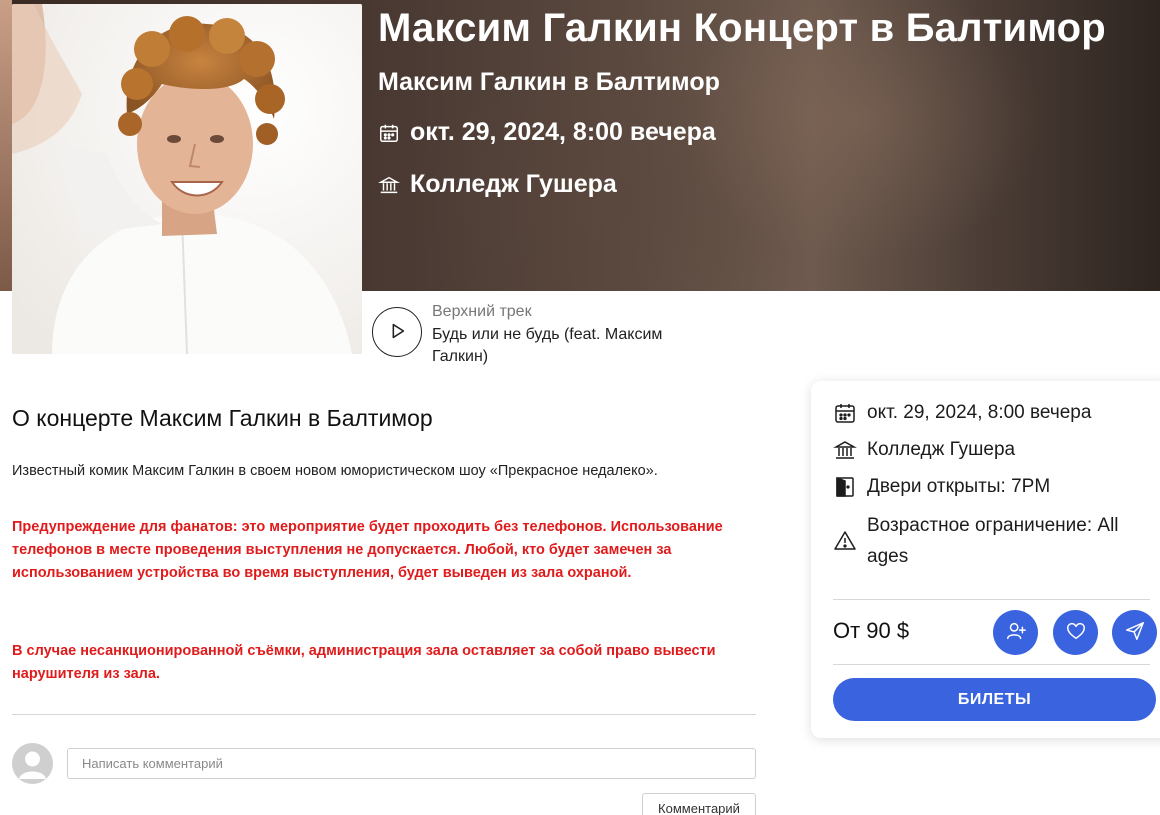  I want to click on favorite-button, so click(1075, 632).